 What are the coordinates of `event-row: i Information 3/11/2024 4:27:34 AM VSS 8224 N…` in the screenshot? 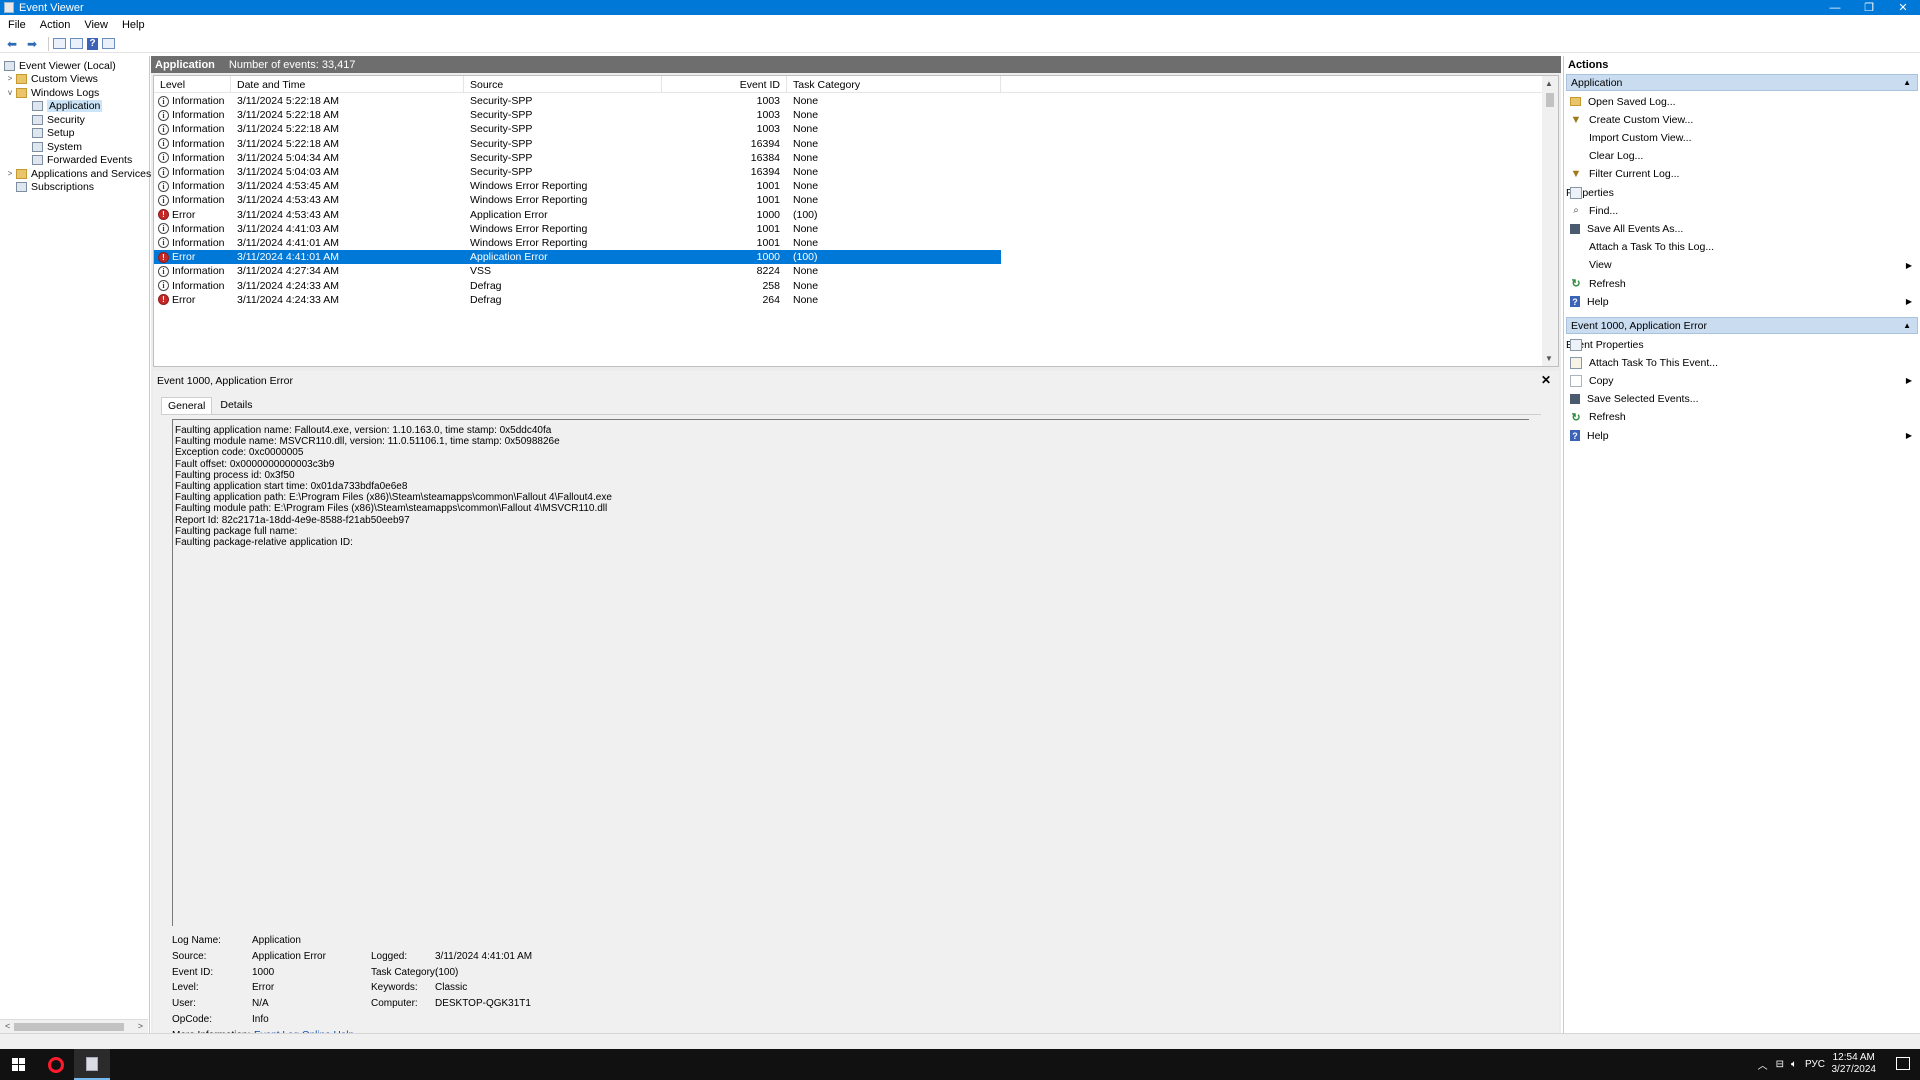 It's located at (848, 271).